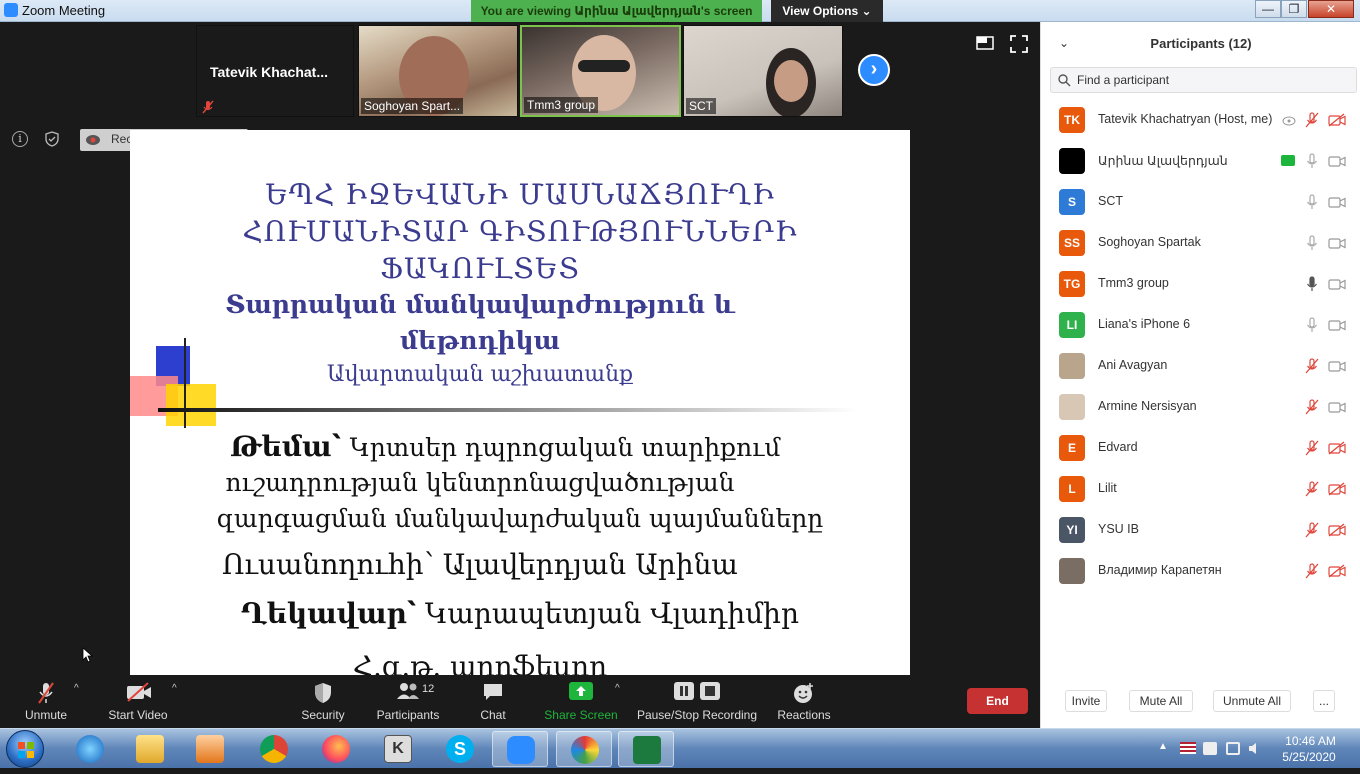 This screenshot has width=1360, height=774. Describe the element at coordinates (680, 748) in the screenshot. I see `windows-taskbar: K S ▲ 10:46 AM 5/25/2020` at that location.